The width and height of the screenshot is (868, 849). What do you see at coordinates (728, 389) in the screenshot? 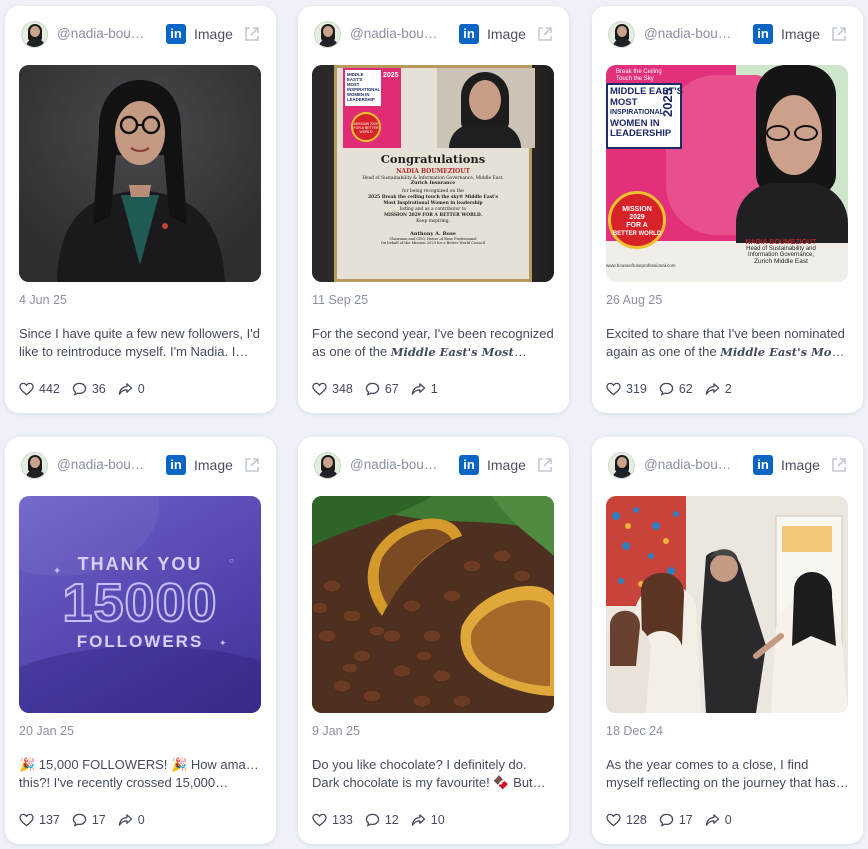
I see `shares-count: 2` at bounding box center [728, 389].